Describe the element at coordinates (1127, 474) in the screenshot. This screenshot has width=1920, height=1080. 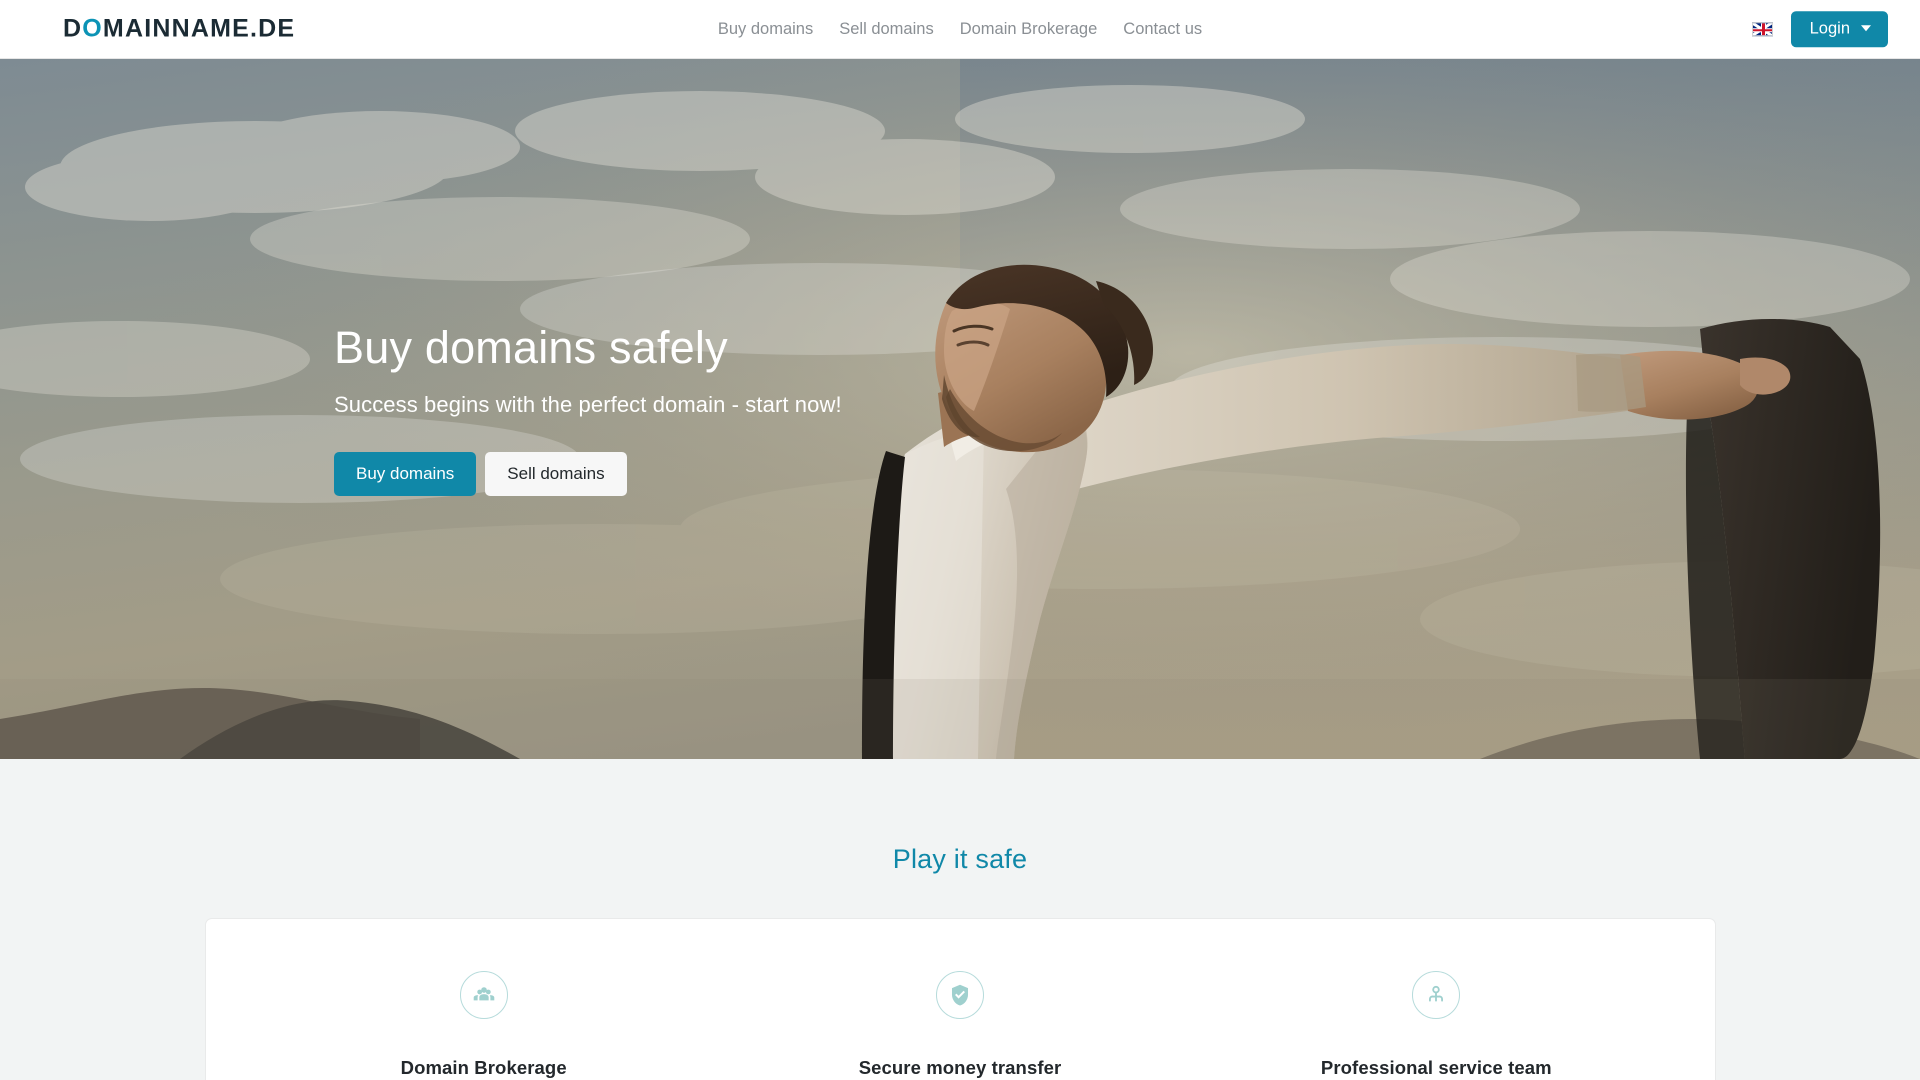
I see `hero-actions: Buy domains Sell domains` at that location.